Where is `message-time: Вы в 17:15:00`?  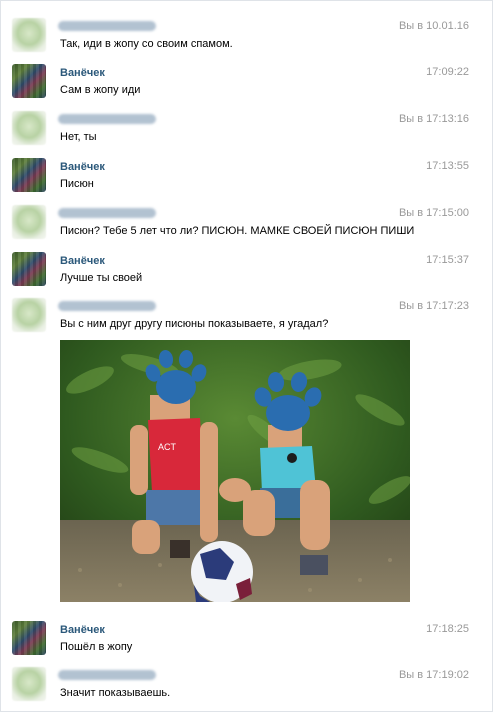 message-time: Вы в 17:15:00 is located at coordinates (434, 213).